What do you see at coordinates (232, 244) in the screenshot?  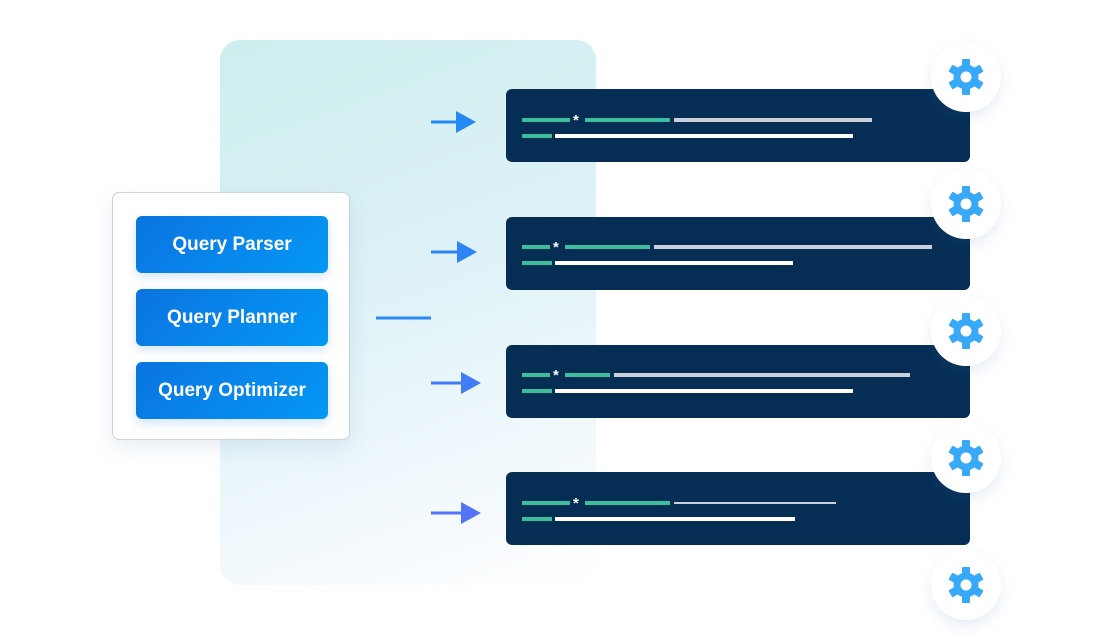 I see `query-parser-button: Query Parser` at bounding box center [232, 244].